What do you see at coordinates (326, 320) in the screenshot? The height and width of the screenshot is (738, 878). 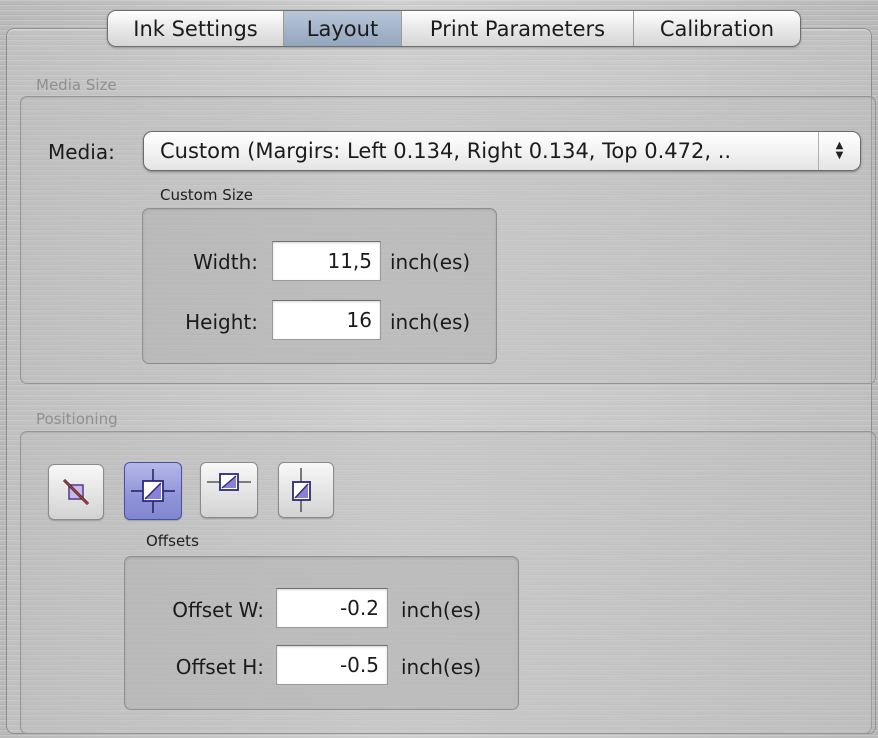 I see `height-field: 16` at bounding box center [326, 320].